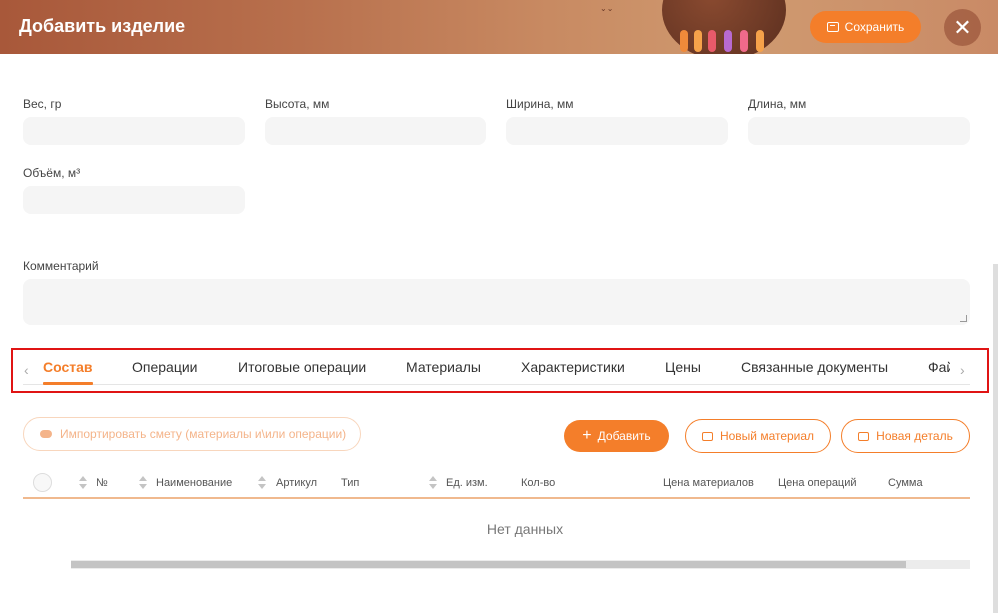 The height and width of the screenshot is (613, 998). Describe the element at coordinates (194, 483) in the screenshot. I see `column-name: Наименование` at that location.